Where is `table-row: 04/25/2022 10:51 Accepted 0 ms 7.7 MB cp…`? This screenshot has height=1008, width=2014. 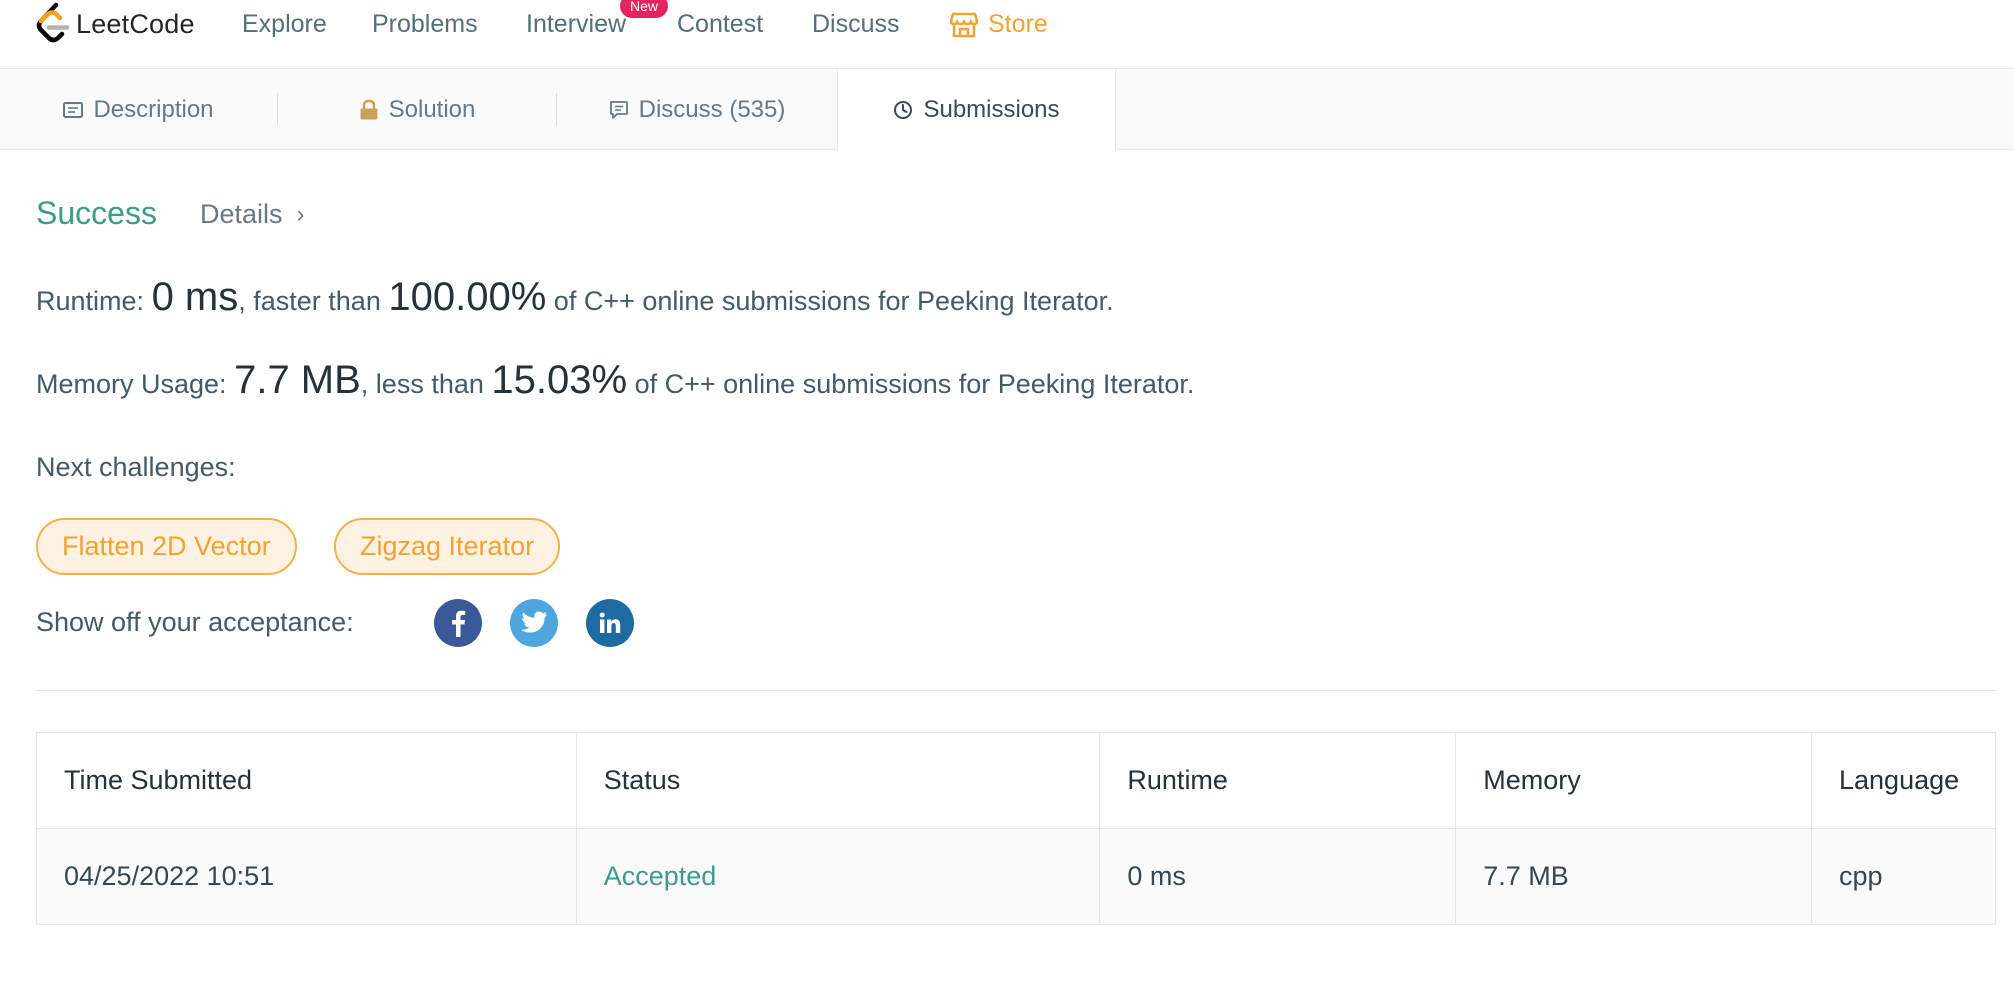 table-row: 04/25/2022 10:51 Accepted 0 ms 7.7 MB cp… is located at coordinates (1016, 876).